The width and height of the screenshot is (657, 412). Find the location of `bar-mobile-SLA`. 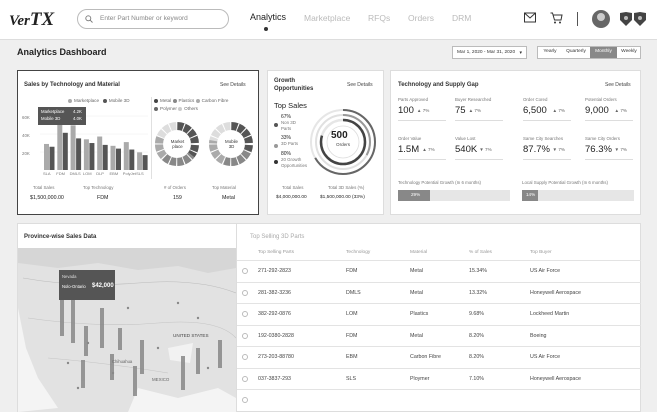

bar-mobile-SLA is located at coordinates (52, 158).